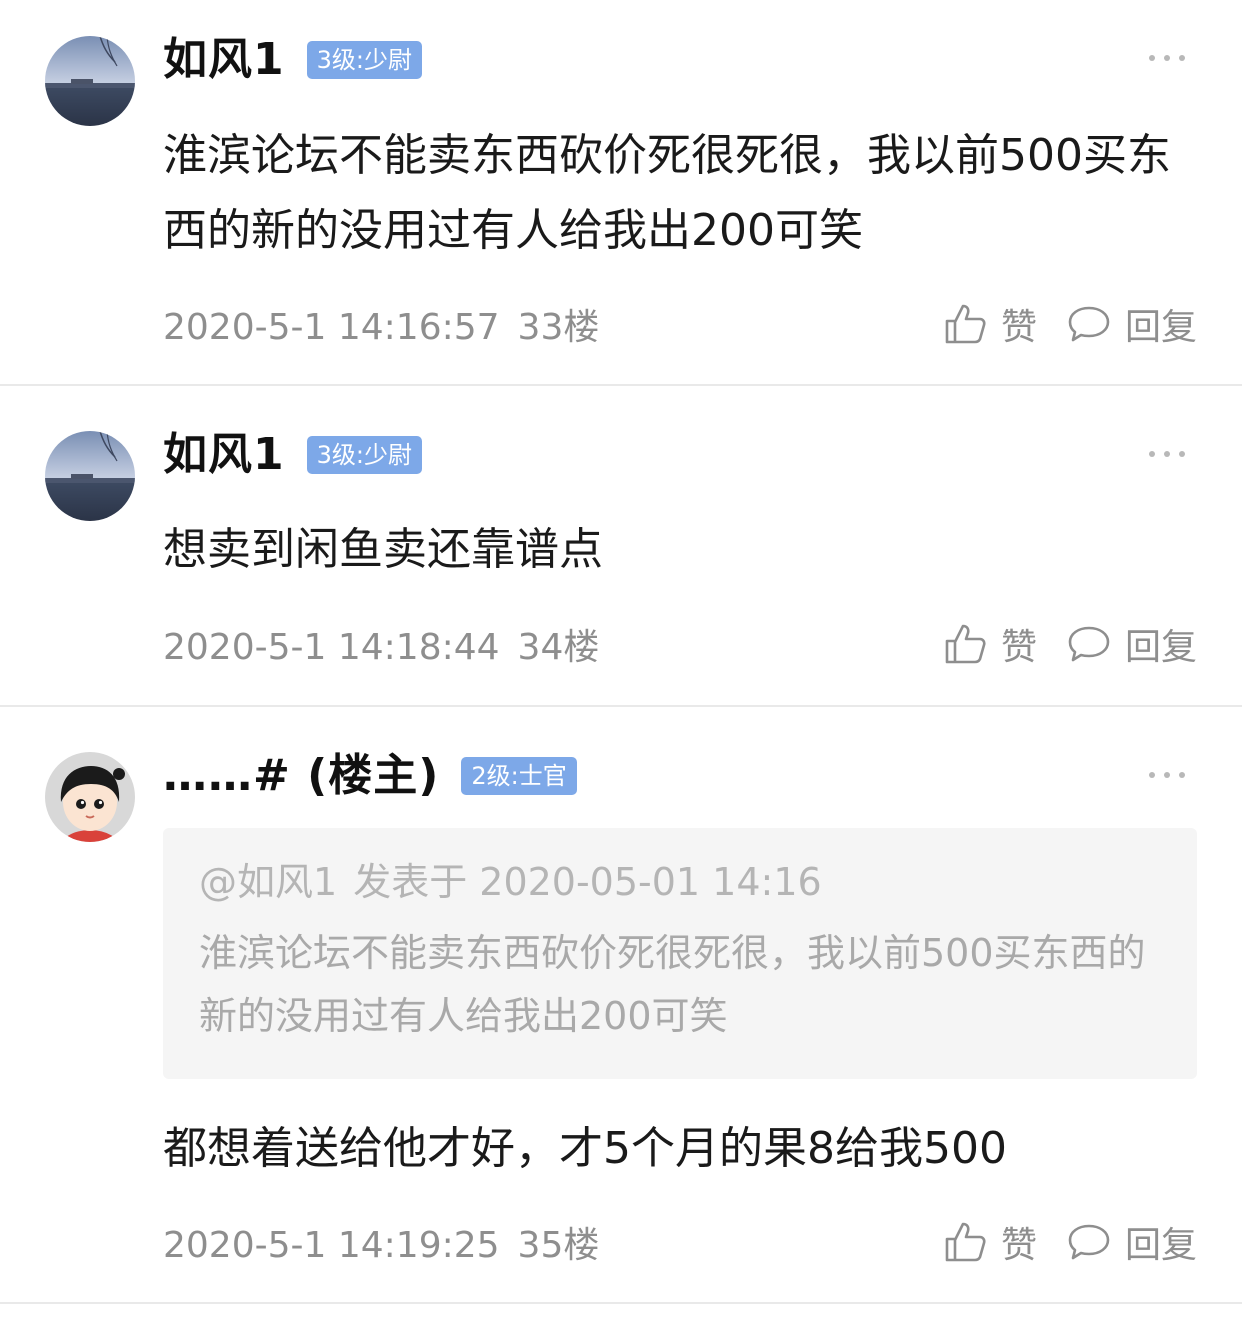  I want to click on post-footer: 2020-5-1 14:19:25 35楼 赞 回复, so click(680, 1242).